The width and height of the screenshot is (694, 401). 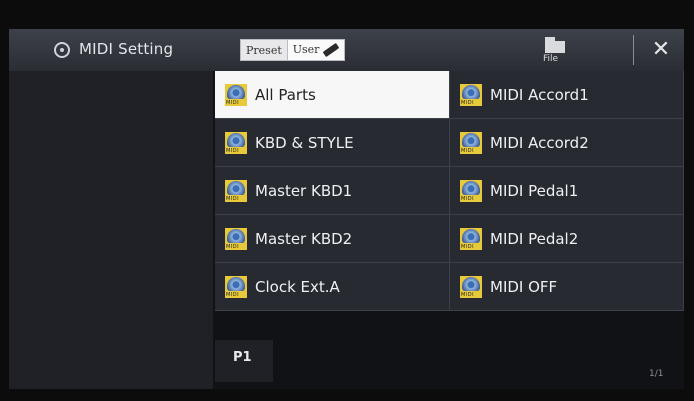 I want to click on grid-item-clock-ext-a: Clock Ext.A, so click(x=332, y=287).